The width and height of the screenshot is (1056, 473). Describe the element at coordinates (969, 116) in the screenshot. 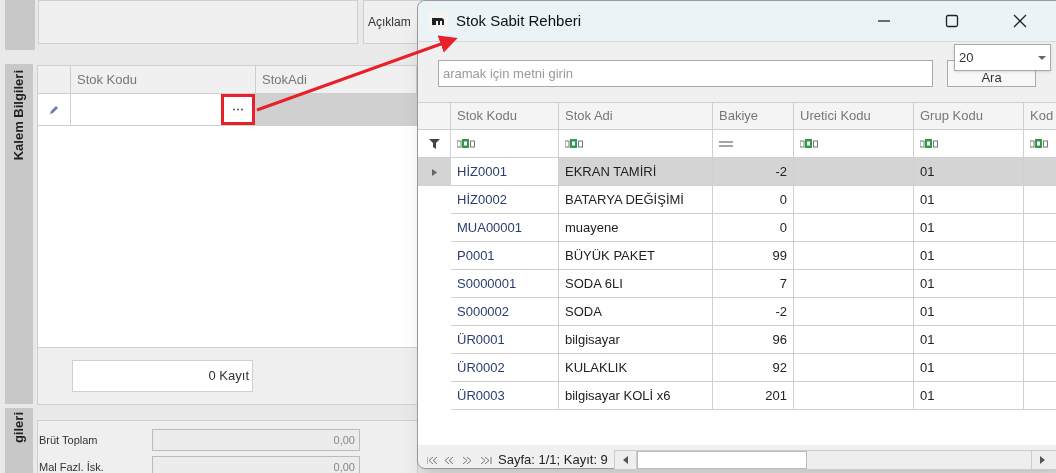

I see `column-header: Grup Kodu` at that location.